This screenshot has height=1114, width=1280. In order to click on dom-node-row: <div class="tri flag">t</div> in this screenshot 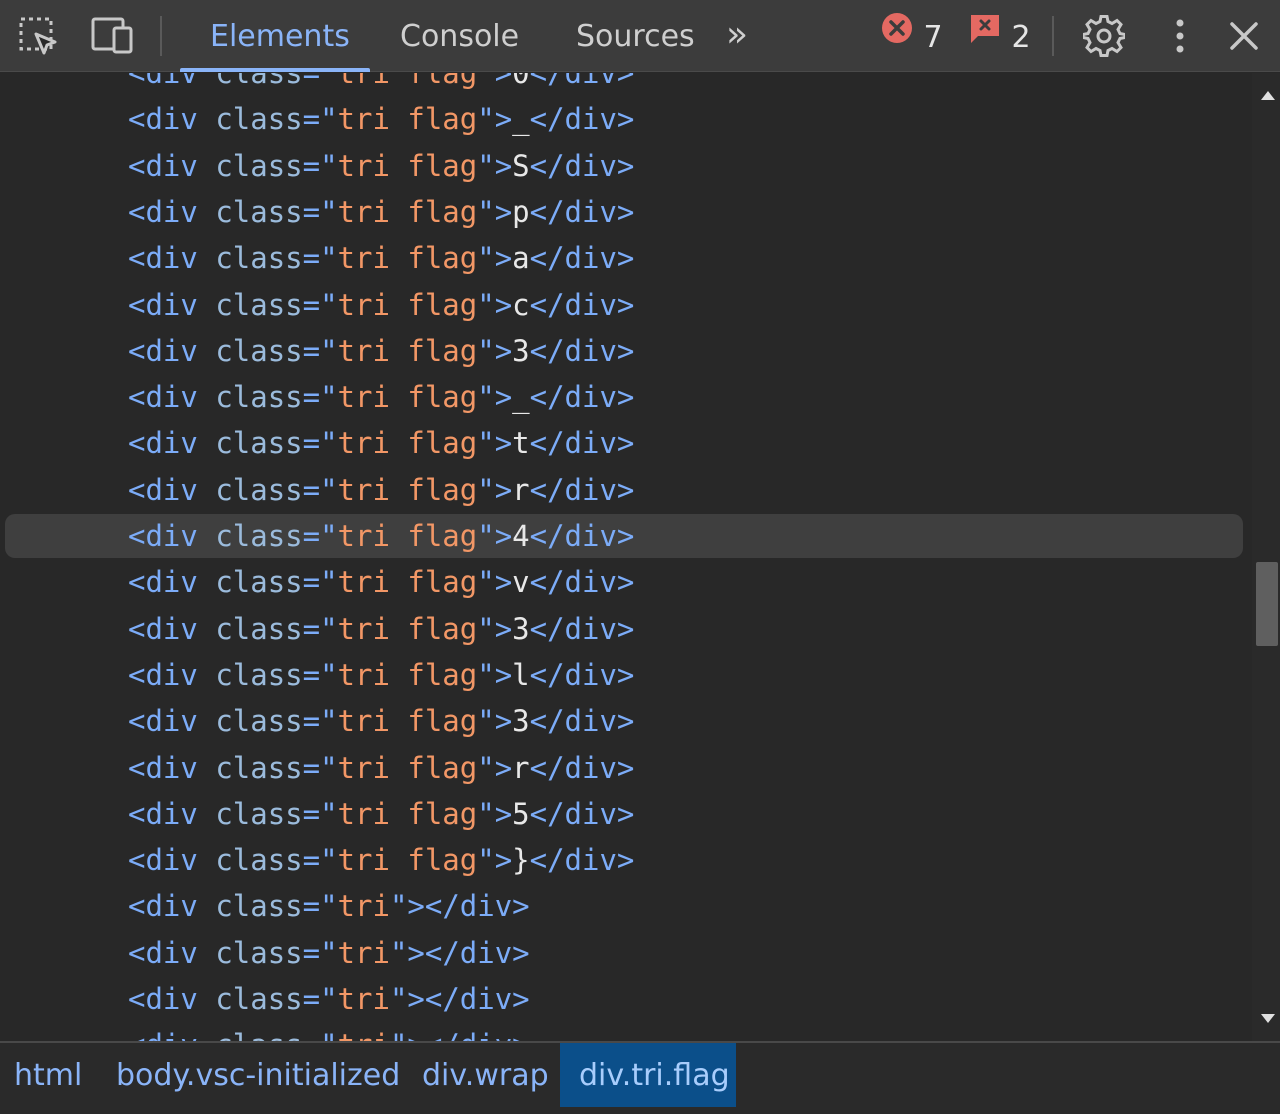, I will do `click(381, 443)`.